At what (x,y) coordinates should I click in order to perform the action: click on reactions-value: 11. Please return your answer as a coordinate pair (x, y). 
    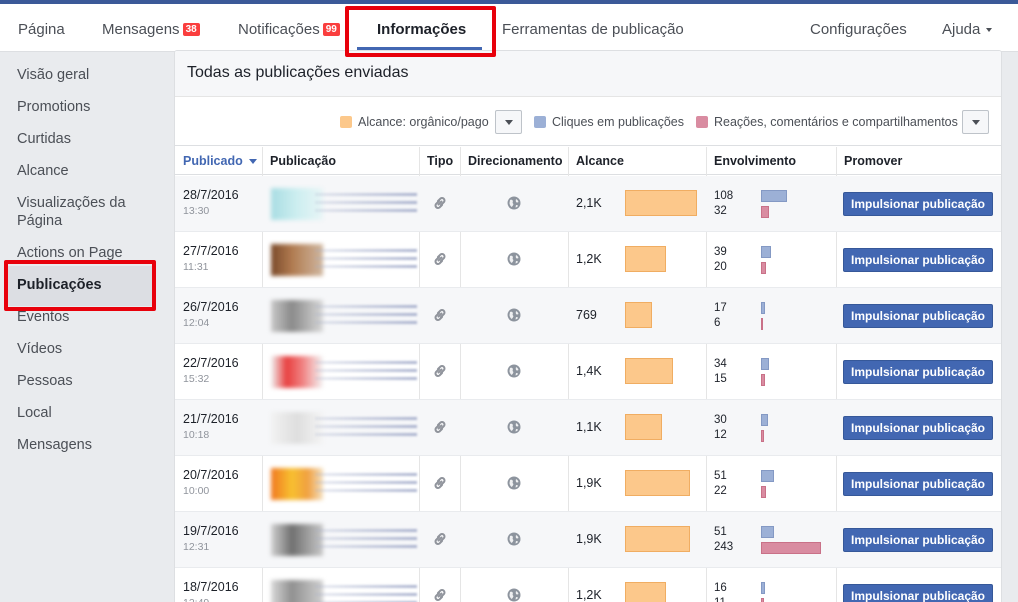
    Looking at the image, I should click on (720, 599).